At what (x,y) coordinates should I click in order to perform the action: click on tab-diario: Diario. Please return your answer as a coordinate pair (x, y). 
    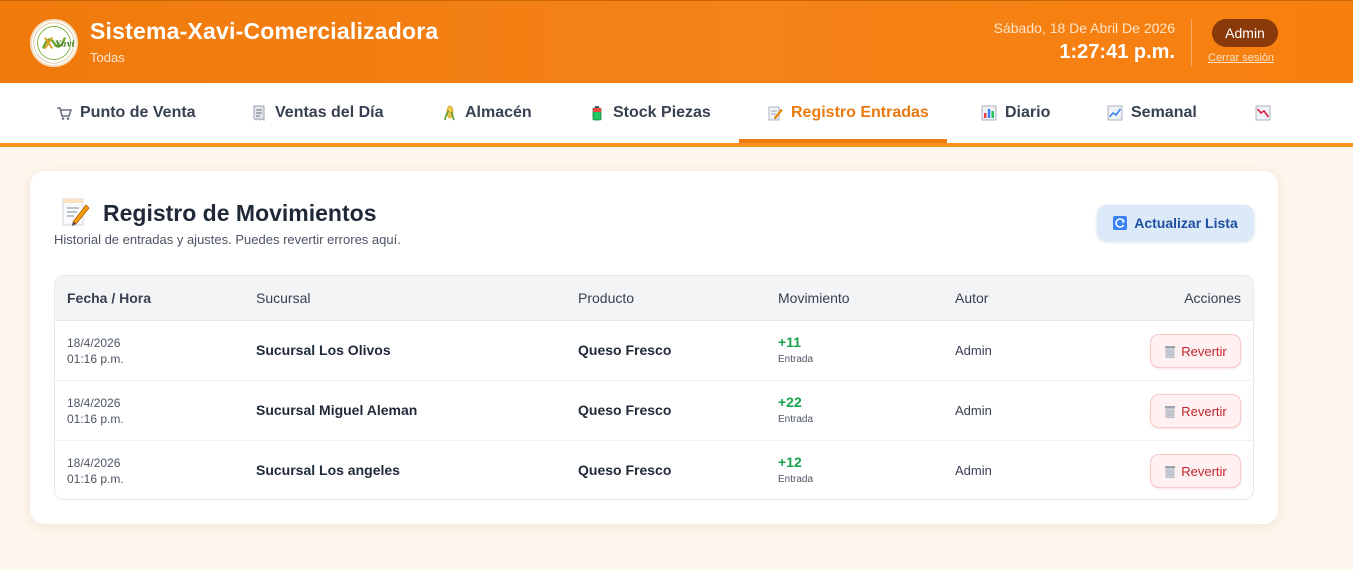
    Looking at the image, I should click on (1015, 113).